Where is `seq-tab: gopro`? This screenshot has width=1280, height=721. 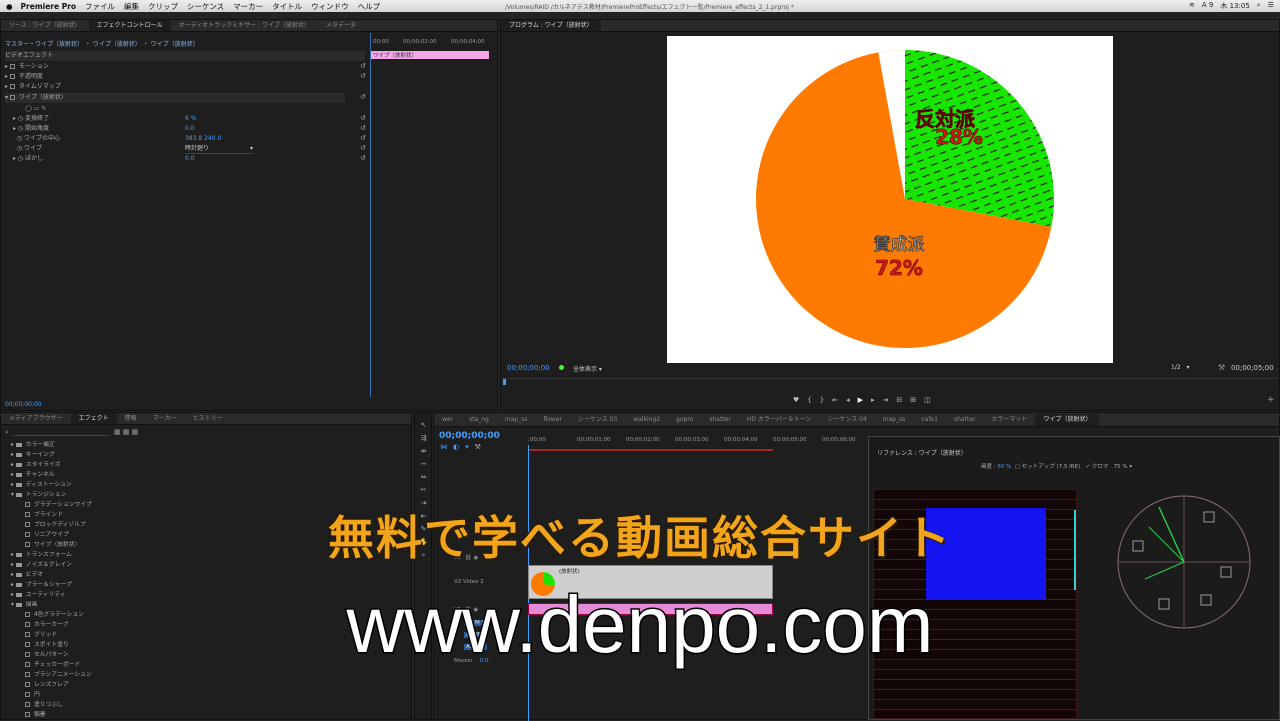 seq-tab: gopro is located at coordinates (684, 420).